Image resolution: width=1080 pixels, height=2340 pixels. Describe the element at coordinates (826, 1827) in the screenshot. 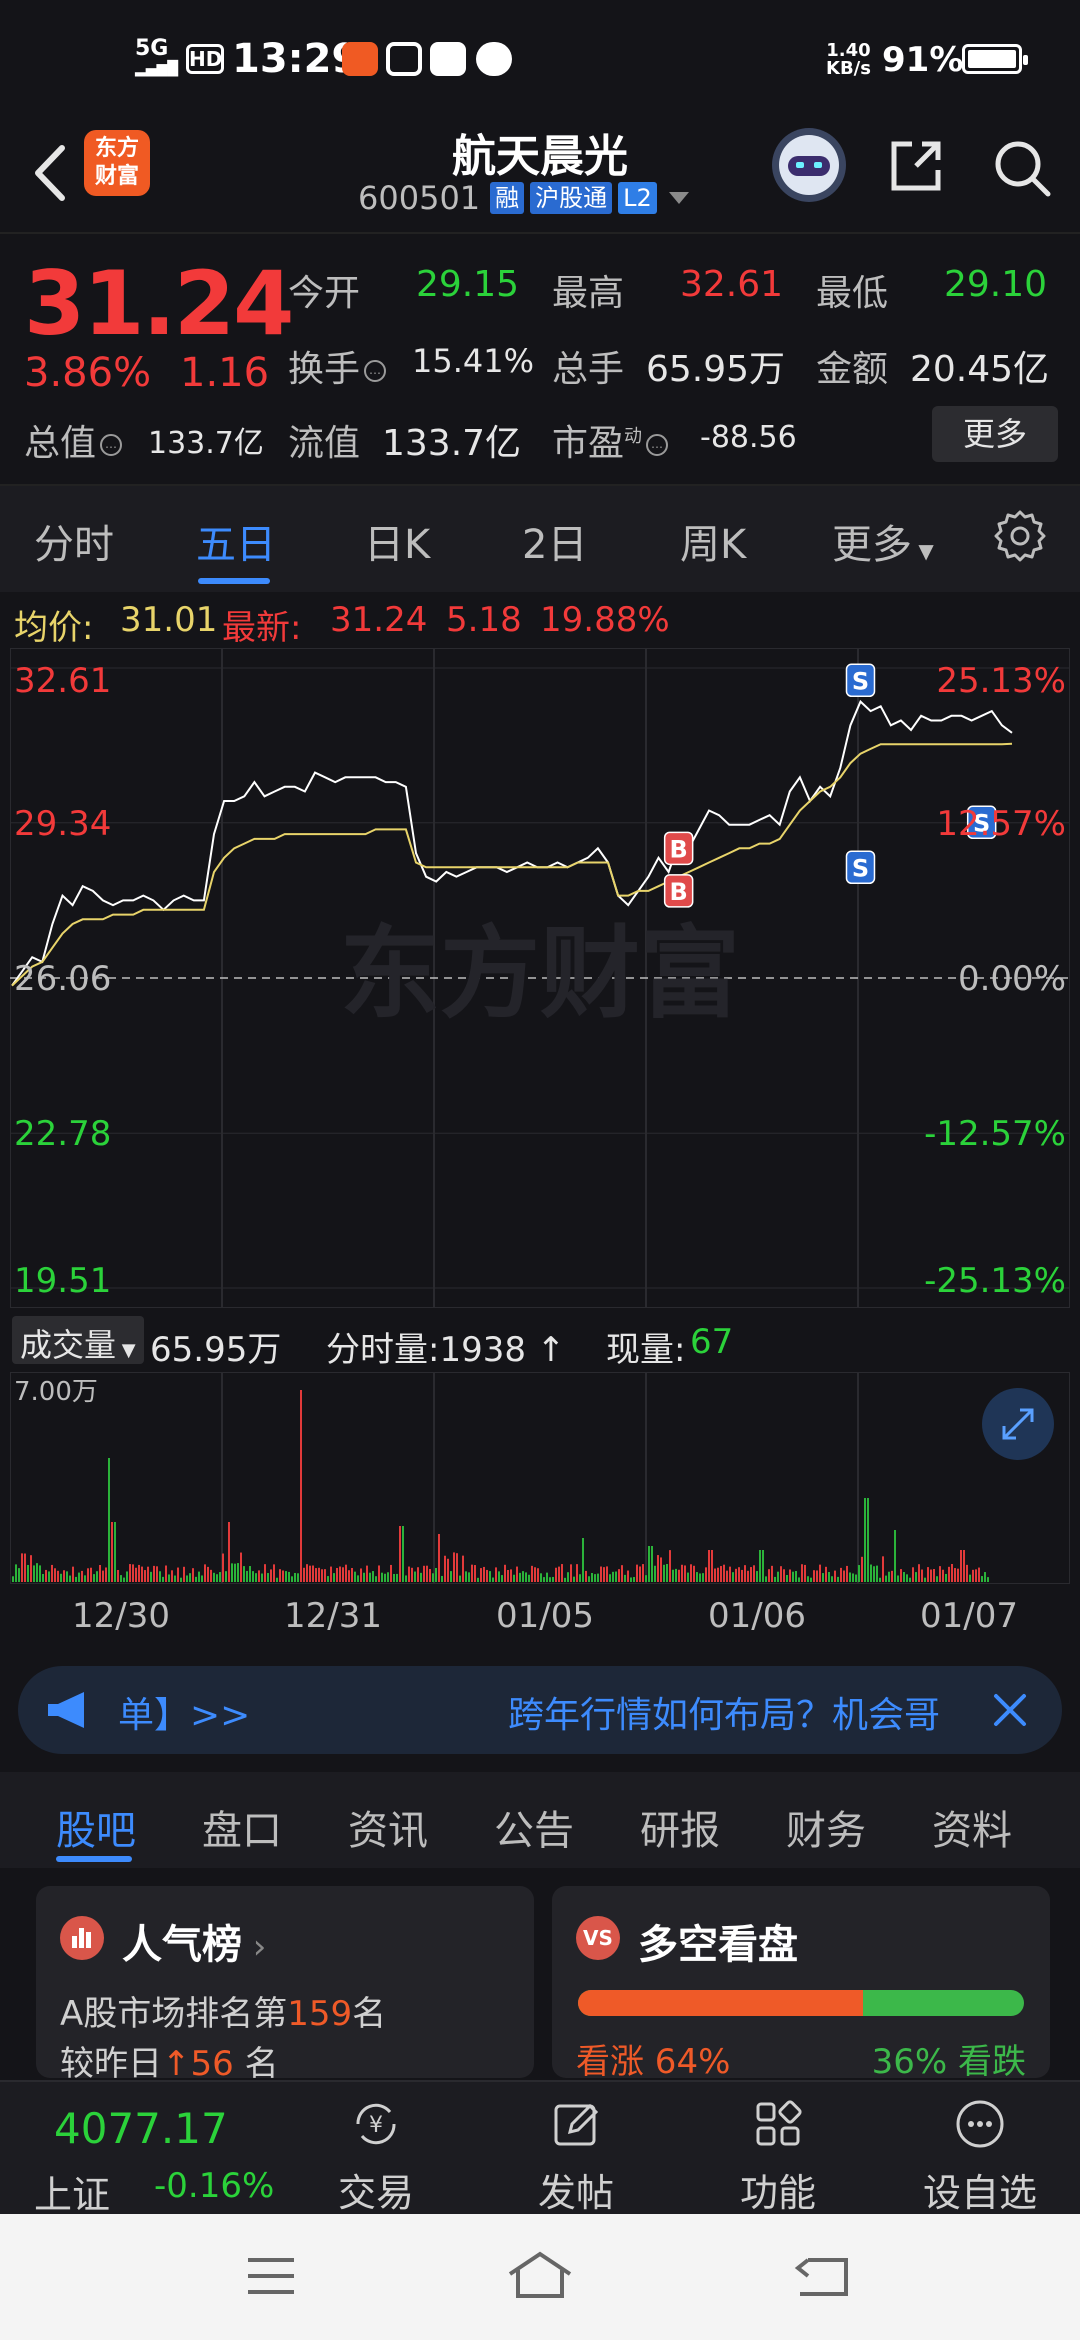

I see `tab-finance: 财务` at that location.